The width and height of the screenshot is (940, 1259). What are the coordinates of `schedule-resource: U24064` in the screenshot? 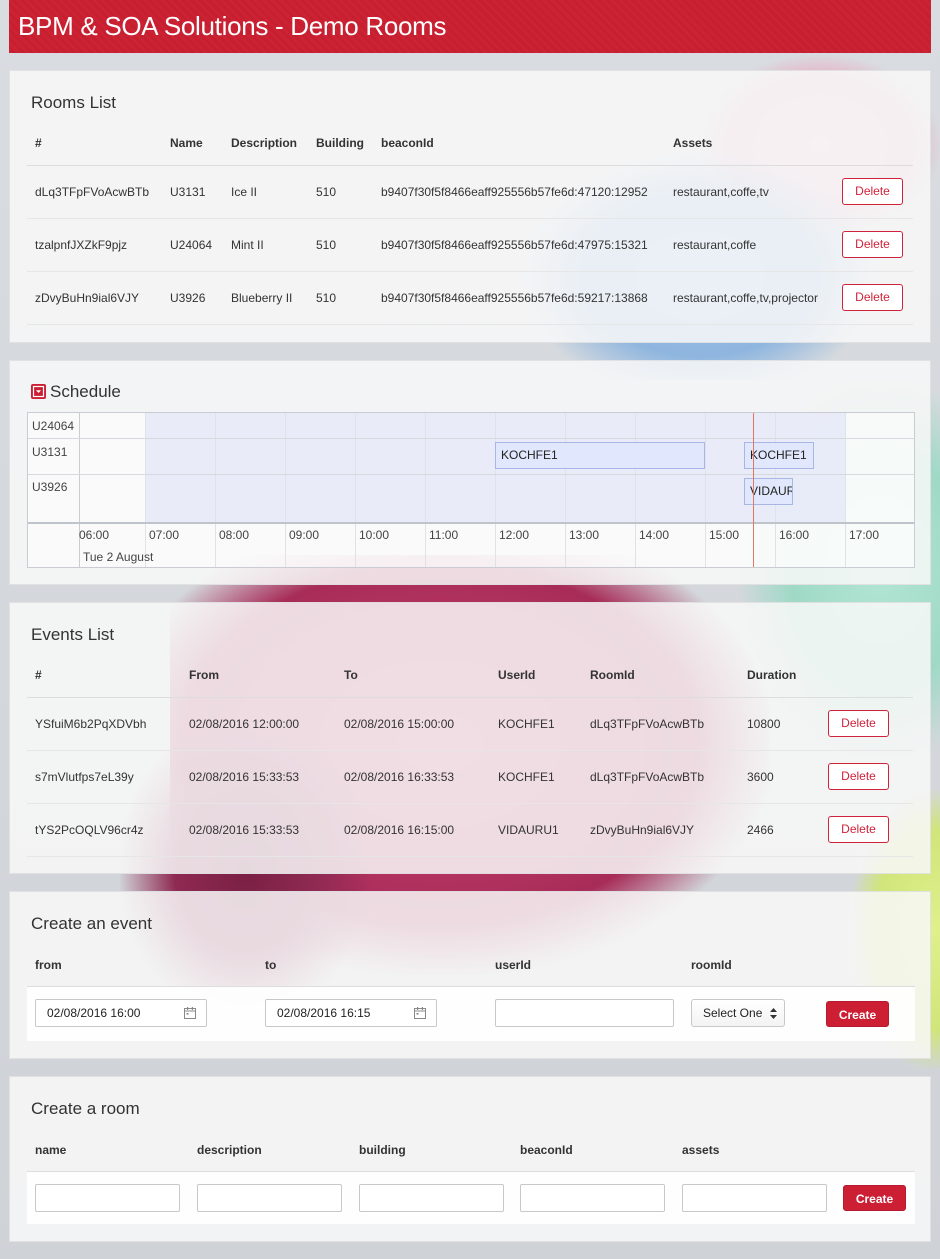 It's located at (53, 426).